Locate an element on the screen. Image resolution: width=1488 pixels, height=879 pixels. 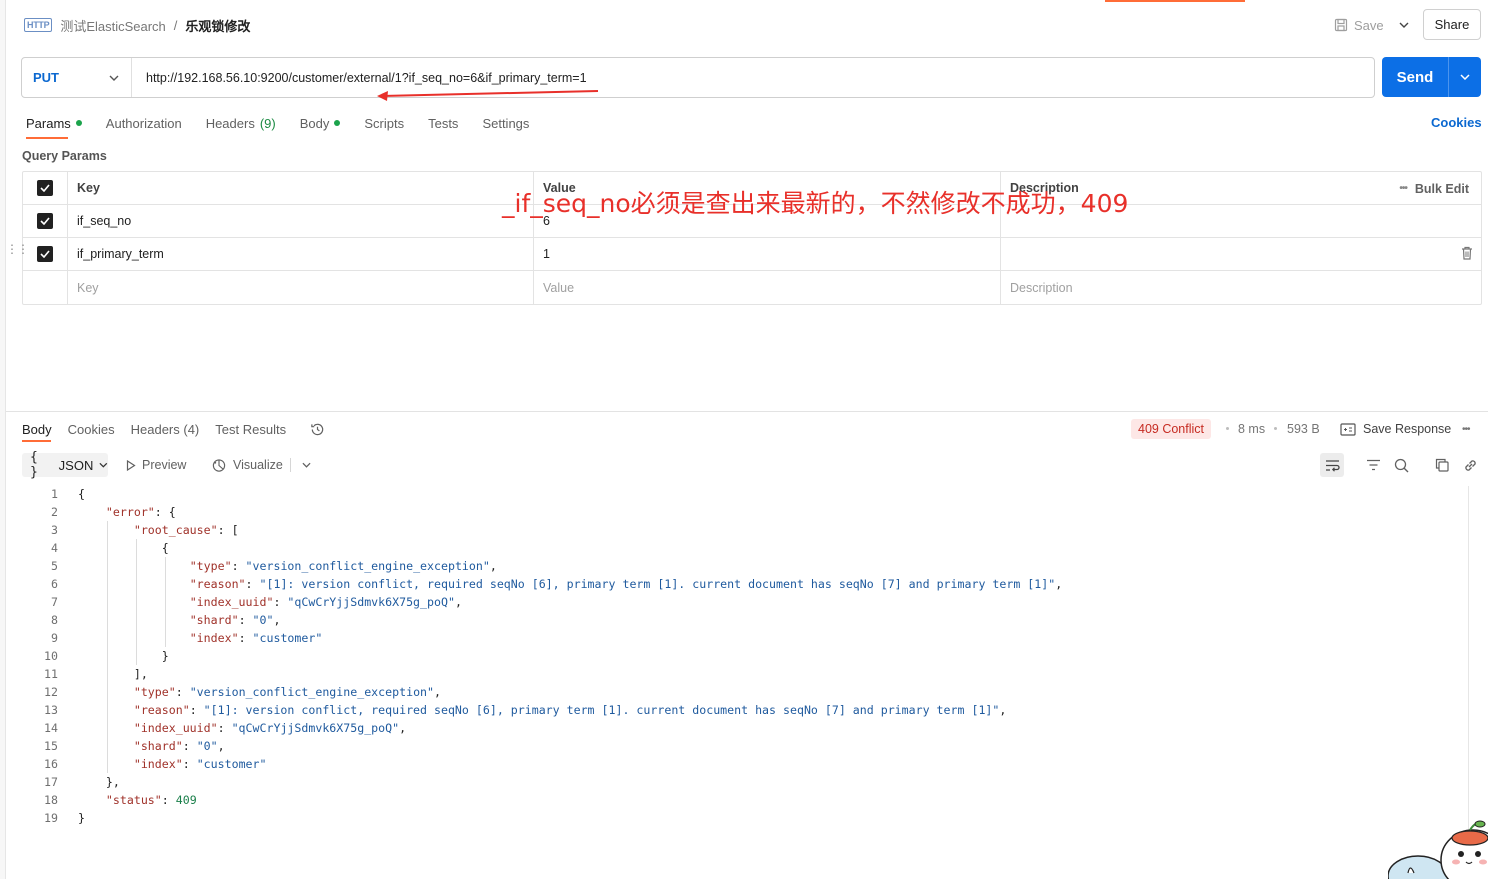
bulk-edit-button: ••• Bulk Edit is located at coordinates (1434, 188).